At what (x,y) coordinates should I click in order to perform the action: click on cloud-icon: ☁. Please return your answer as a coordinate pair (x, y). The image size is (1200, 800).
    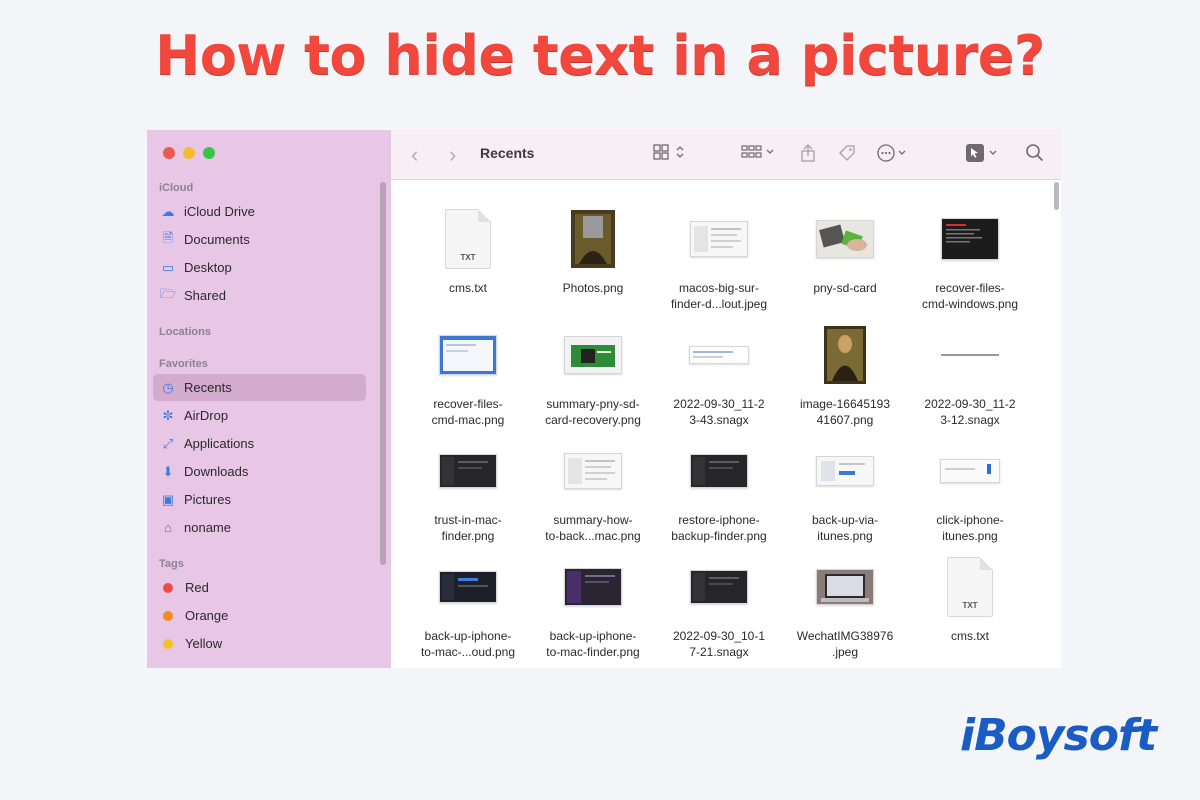
    Looking at the image, I should click on (168, 211).